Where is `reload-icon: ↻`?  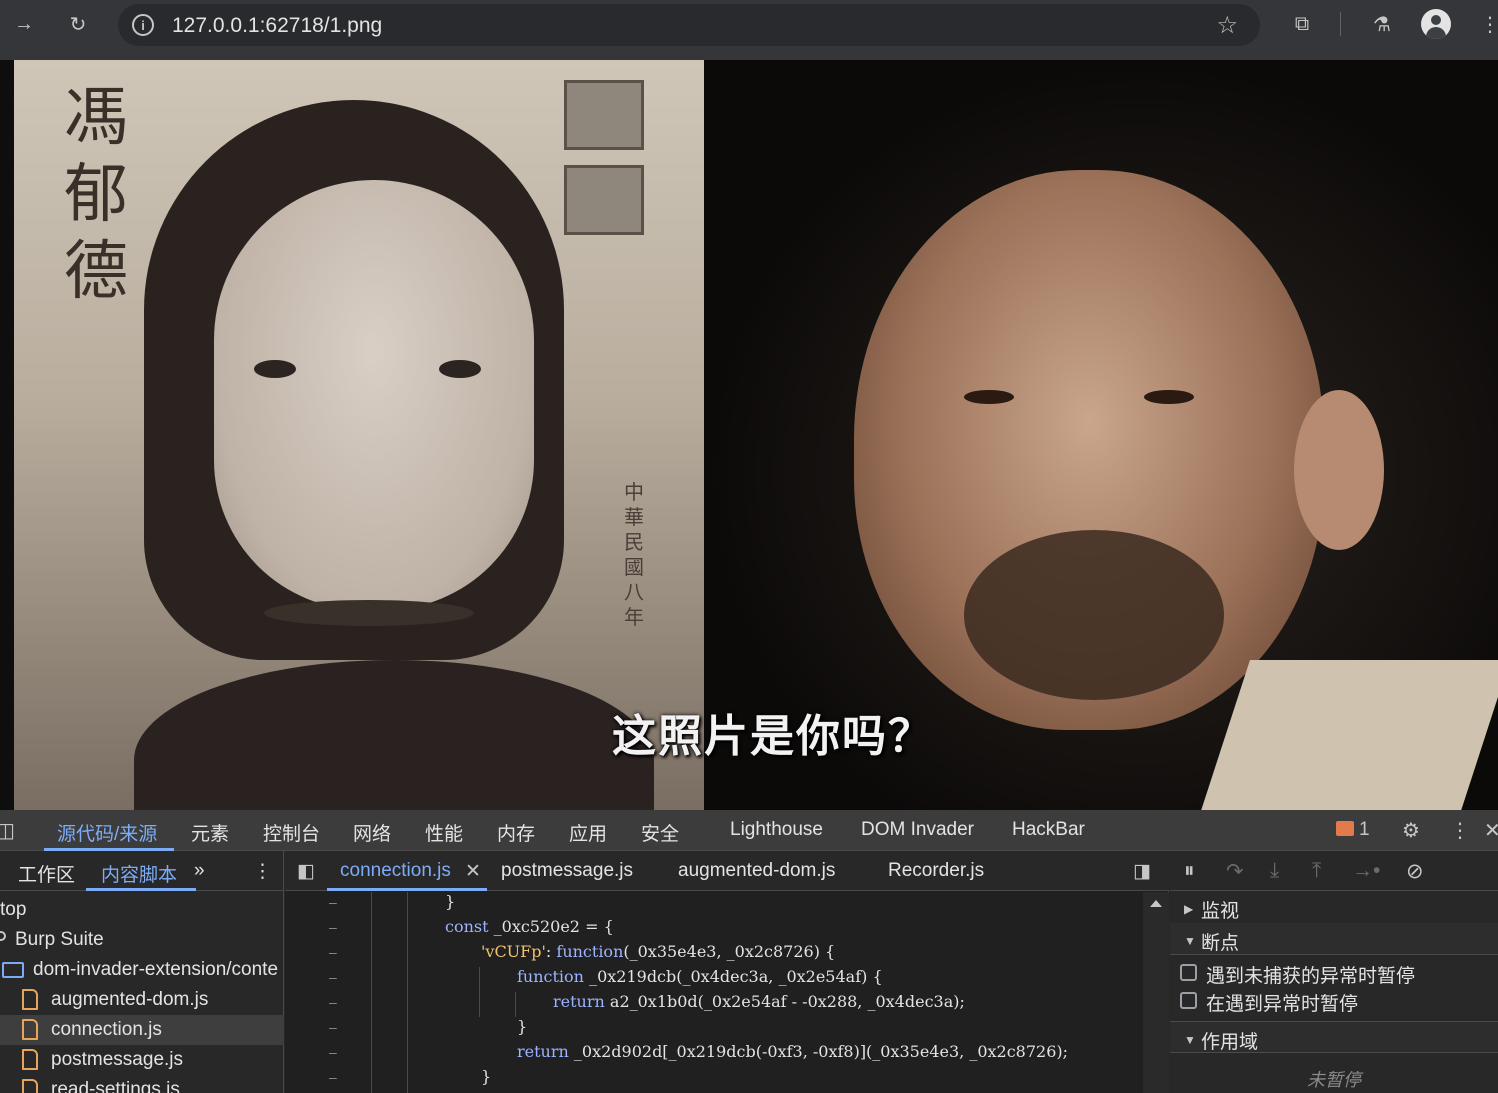
reload-icon: ↻ is located at coordinates (78, 24).